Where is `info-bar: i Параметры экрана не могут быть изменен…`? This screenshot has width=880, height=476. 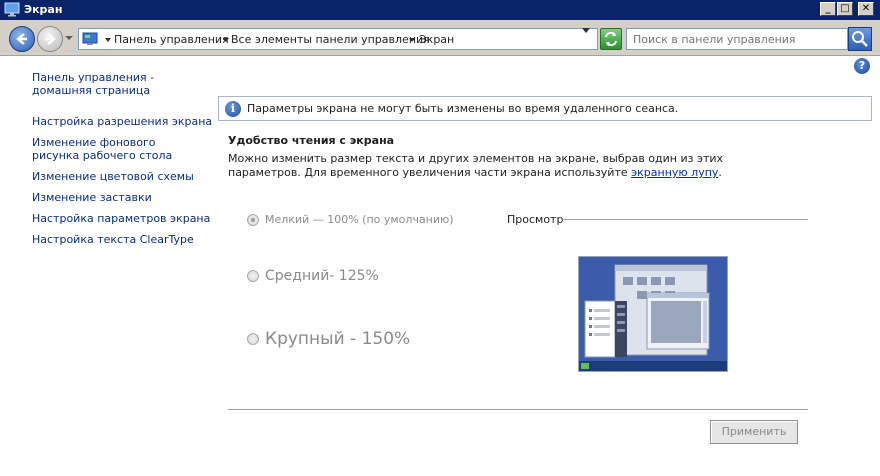 info-bar: i Параметры экрана не могут быть изменен… is located at coordinates (545, 108).